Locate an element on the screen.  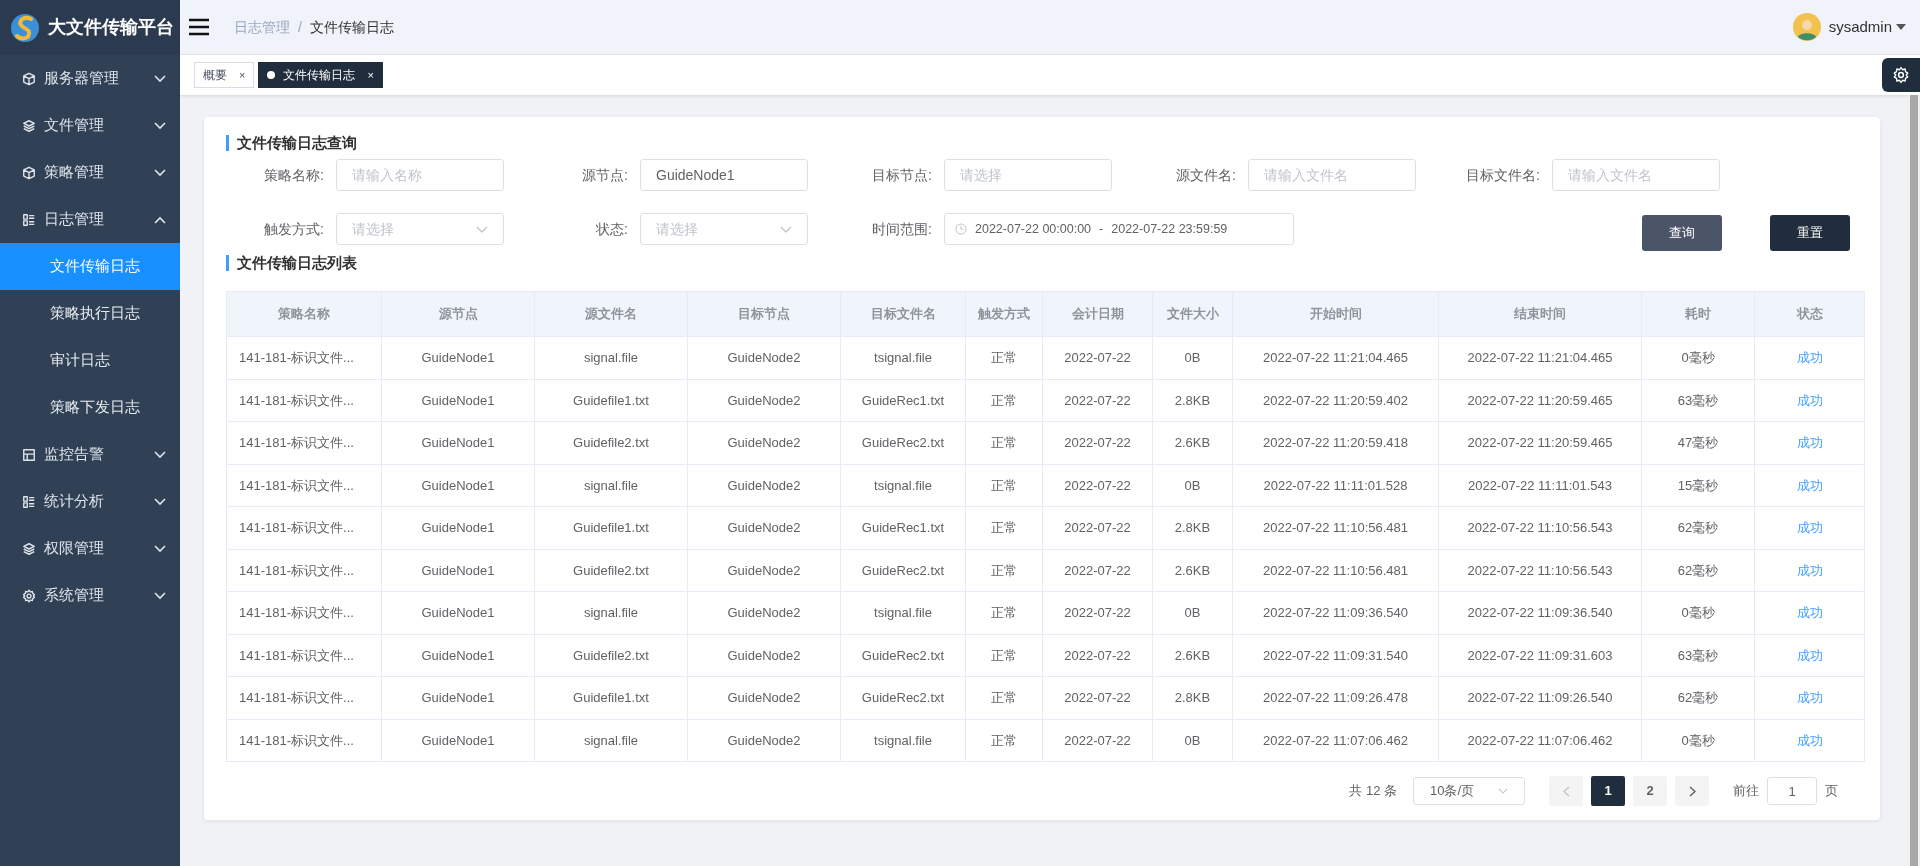
field-label: 目标节点: is located at coordinates (902, 175).